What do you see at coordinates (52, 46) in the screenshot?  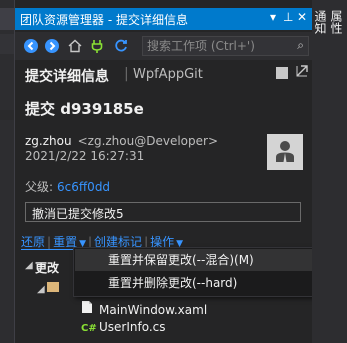 I see `forward-icon` at bounding box center [52, 46].